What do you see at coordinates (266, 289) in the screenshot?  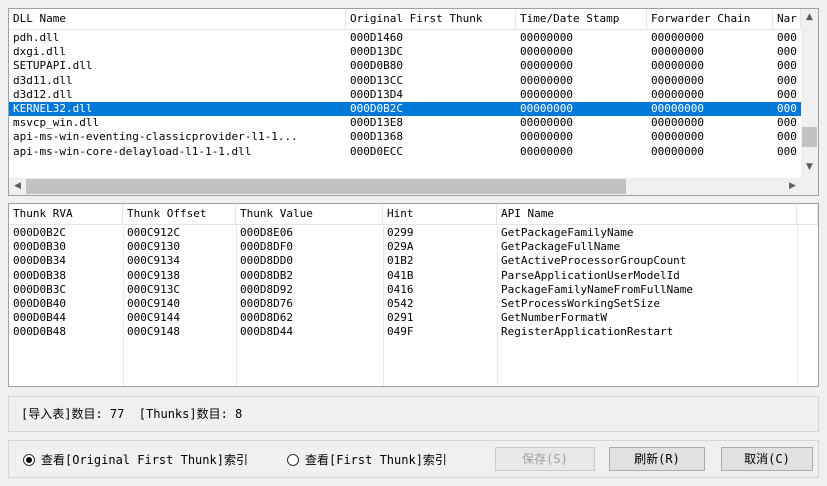 I see `thunk-value-cell: 000D8D92` at bounding box center [266, 289].